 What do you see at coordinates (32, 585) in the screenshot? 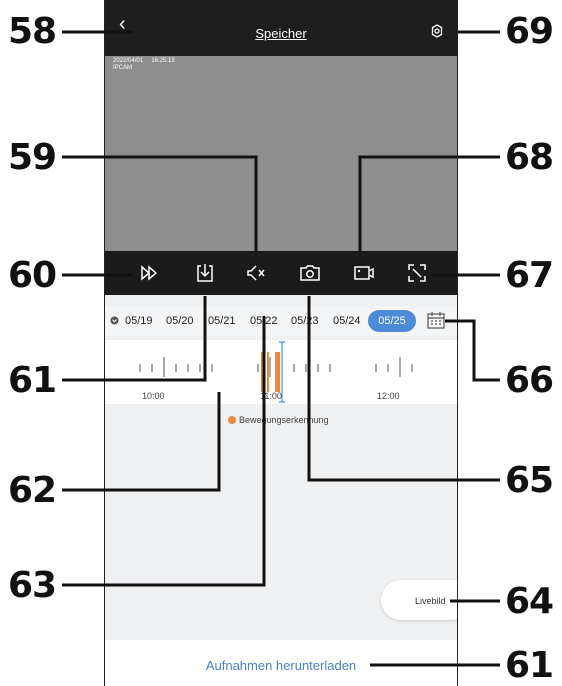
I see `callout-63: 63` at bounding box center [32, 585].